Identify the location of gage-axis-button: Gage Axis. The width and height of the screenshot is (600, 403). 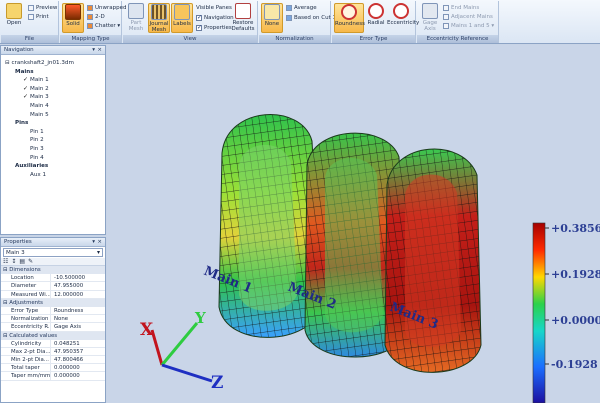
(430, 18).